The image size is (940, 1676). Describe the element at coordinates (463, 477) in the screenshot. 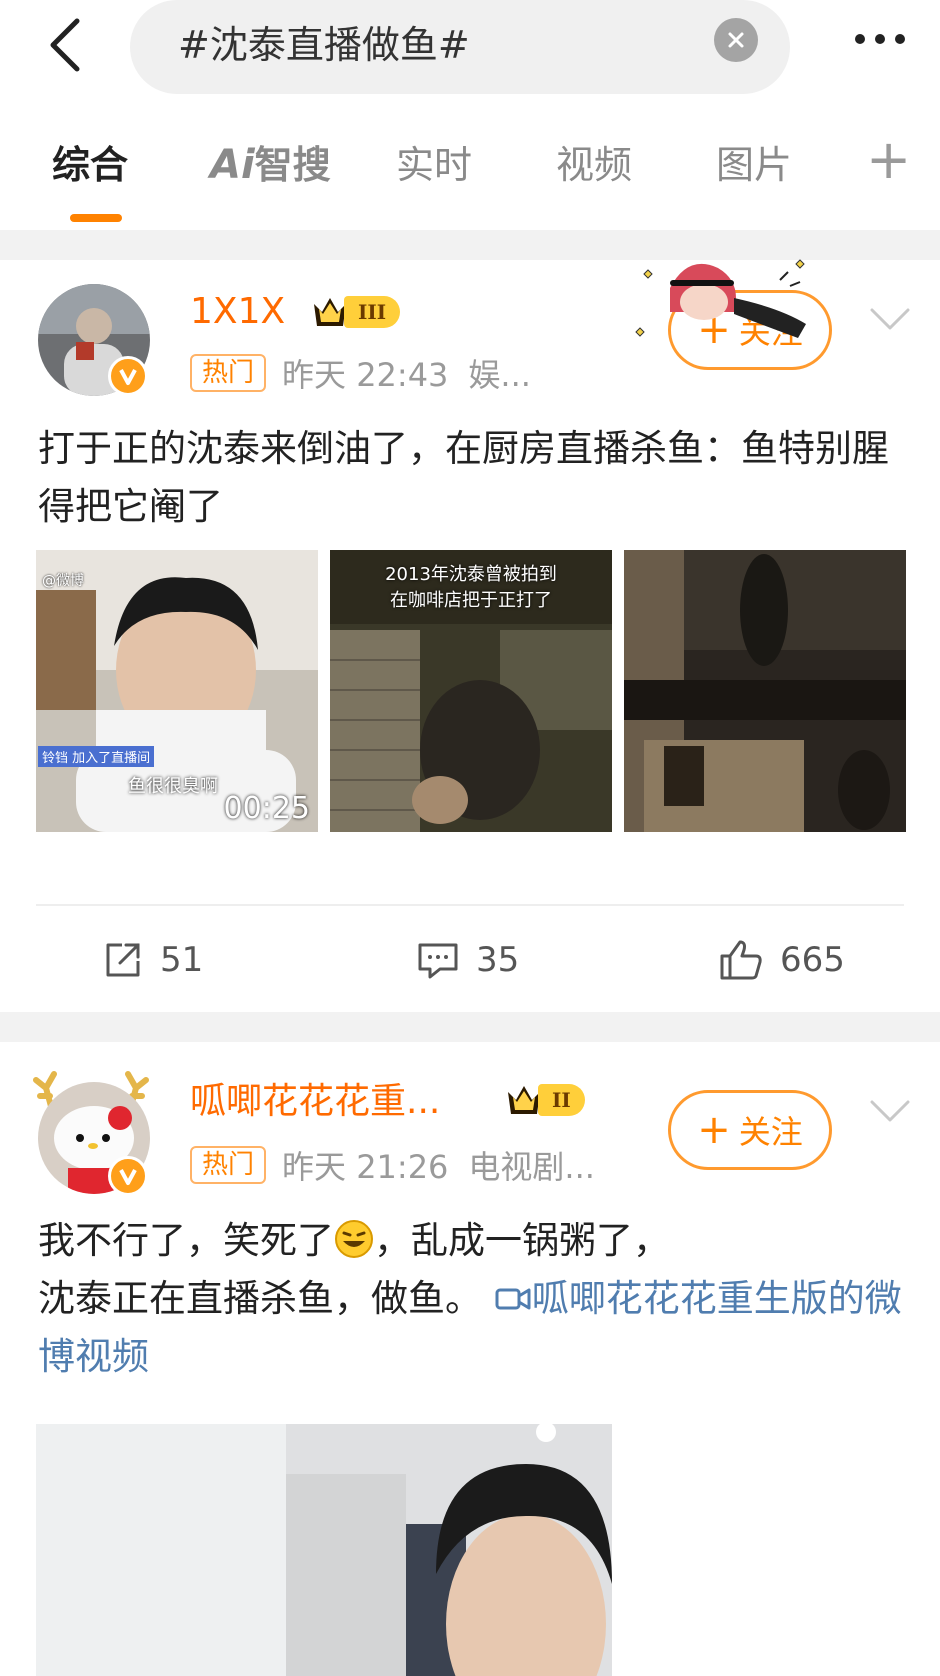

I see `post-text: 打于正的沈泰来倒油了，在厨房直播杀鱼：鱼特别腥得把它阉了` at that location.